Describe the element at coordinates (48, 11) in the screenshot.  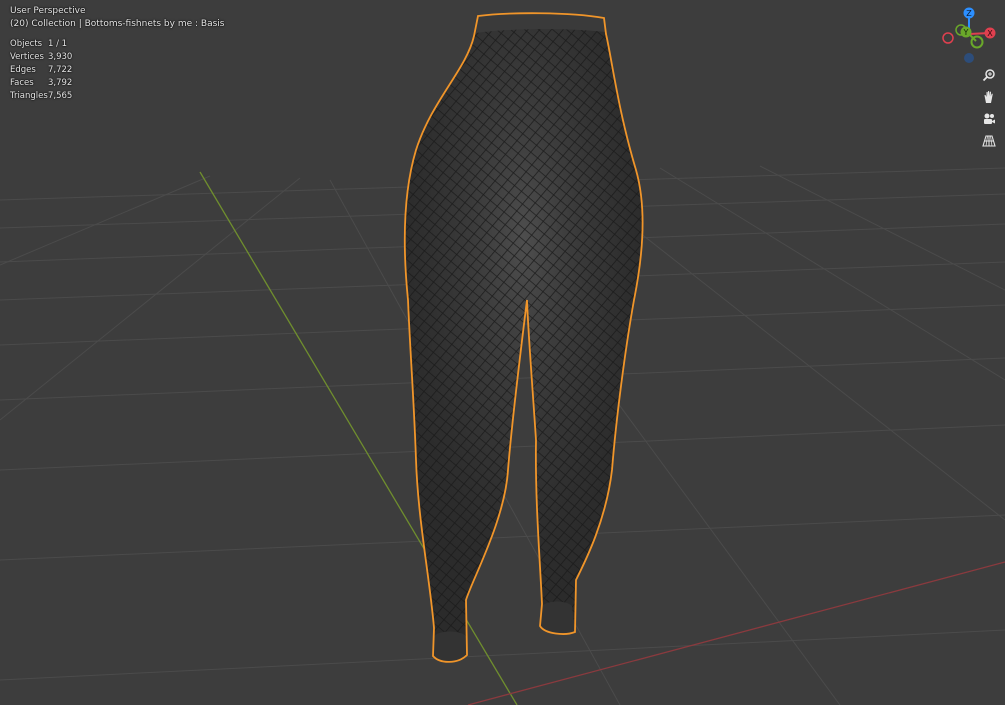
I see `view-name: User Perspective` at that location.